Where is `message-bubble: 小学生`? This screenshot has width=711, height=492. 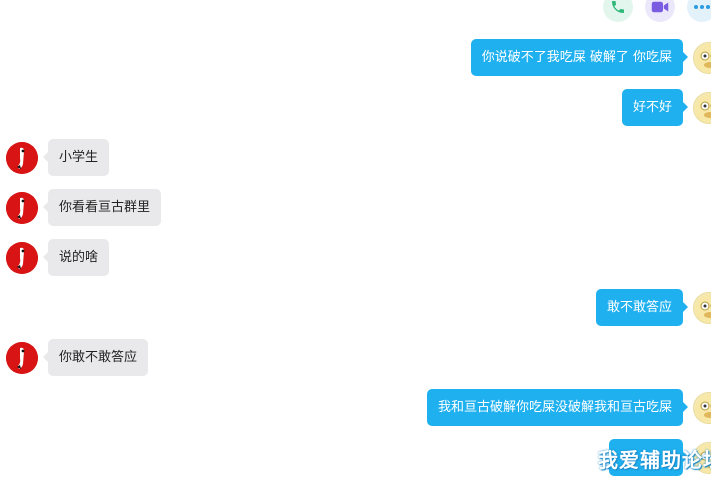 message-bubble: 小学生 is located at coordinates (76, 157).